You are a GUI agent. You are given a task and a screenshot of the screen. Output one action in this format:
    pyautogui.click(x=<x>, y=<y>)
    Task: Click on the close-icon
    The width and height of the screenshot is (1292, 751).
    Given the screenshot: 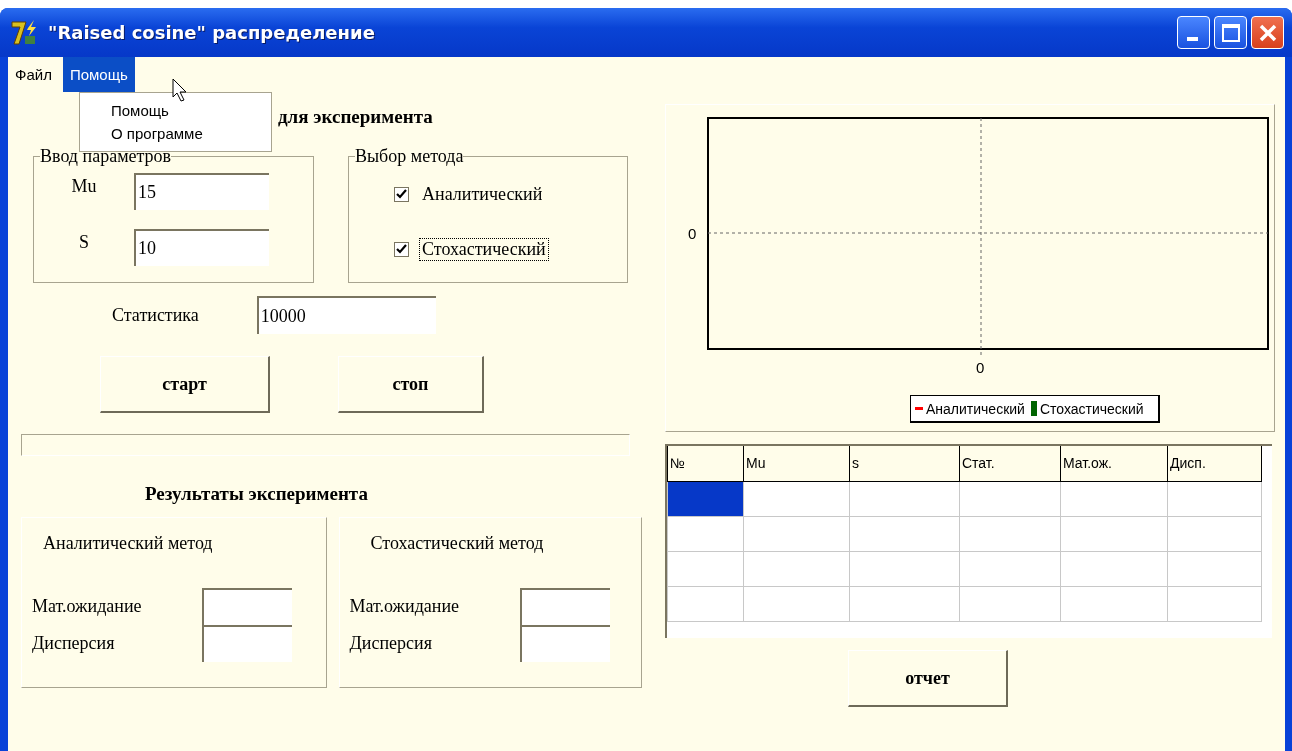 What is the action you would take?
    pyautogui.click(x=1267, y=32)
    